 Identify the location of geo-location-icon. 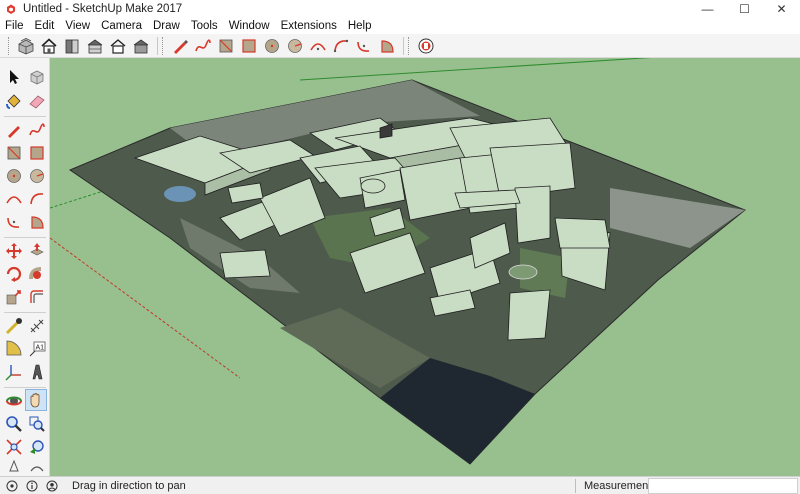
(12, 486).